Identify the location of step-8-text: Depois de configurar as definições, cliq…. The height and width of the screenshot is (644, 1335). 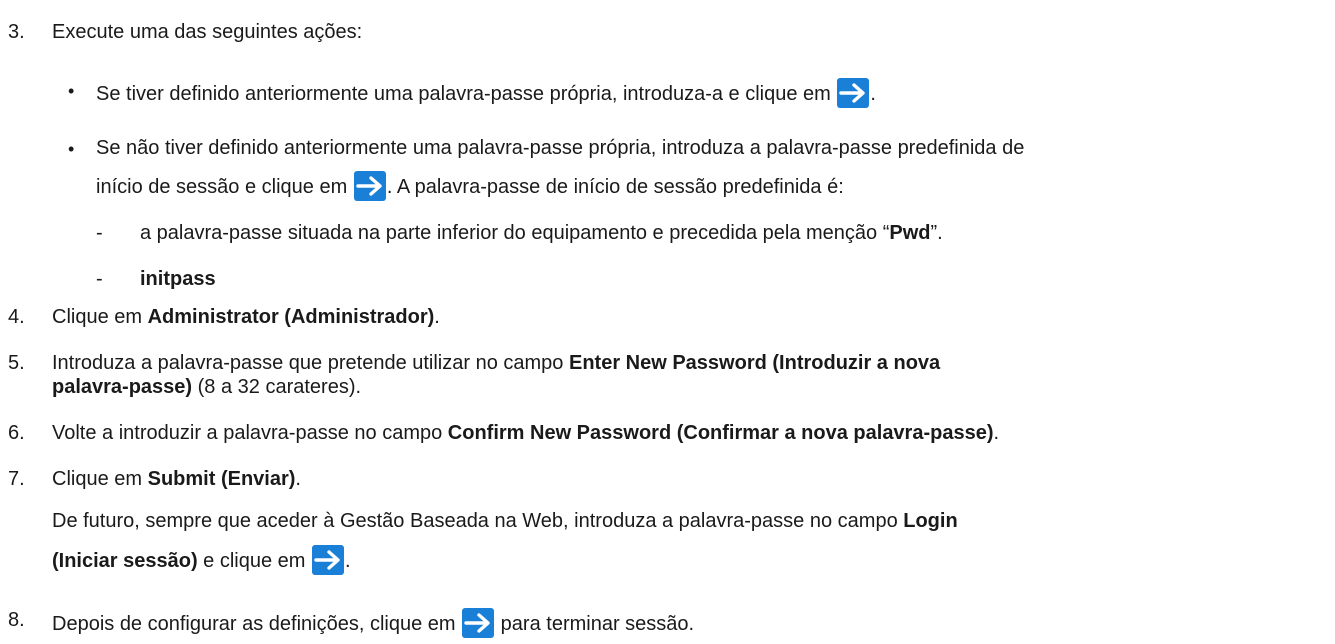
(373, 623).